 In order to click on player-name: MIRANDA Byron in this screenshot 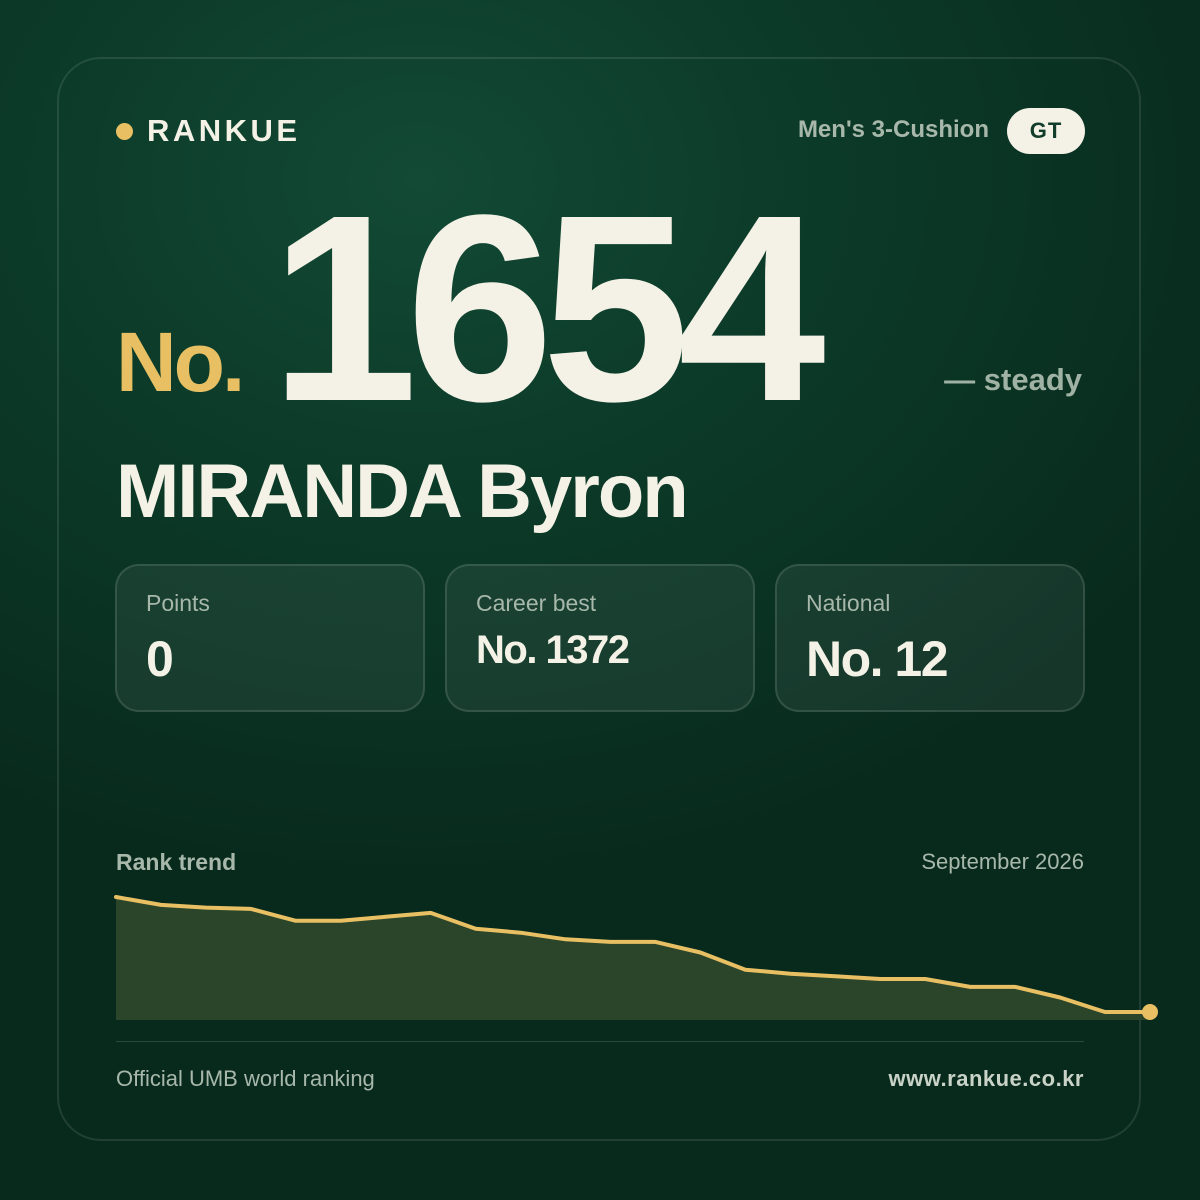, I will do `click(402, 491)`.